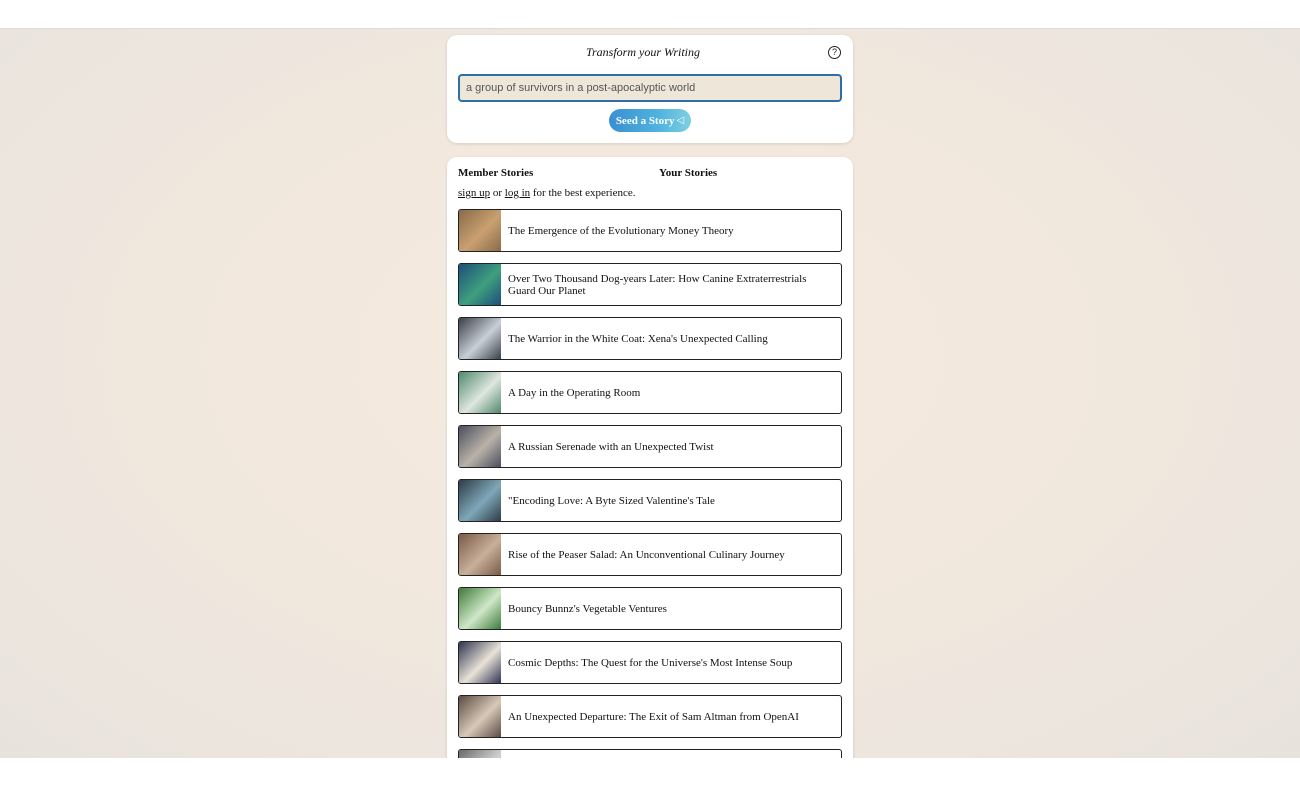 The height and width of the screenshot is (788, 1300). I want to click on seed-story-button-label: Seed a Story, so click(645, 120).